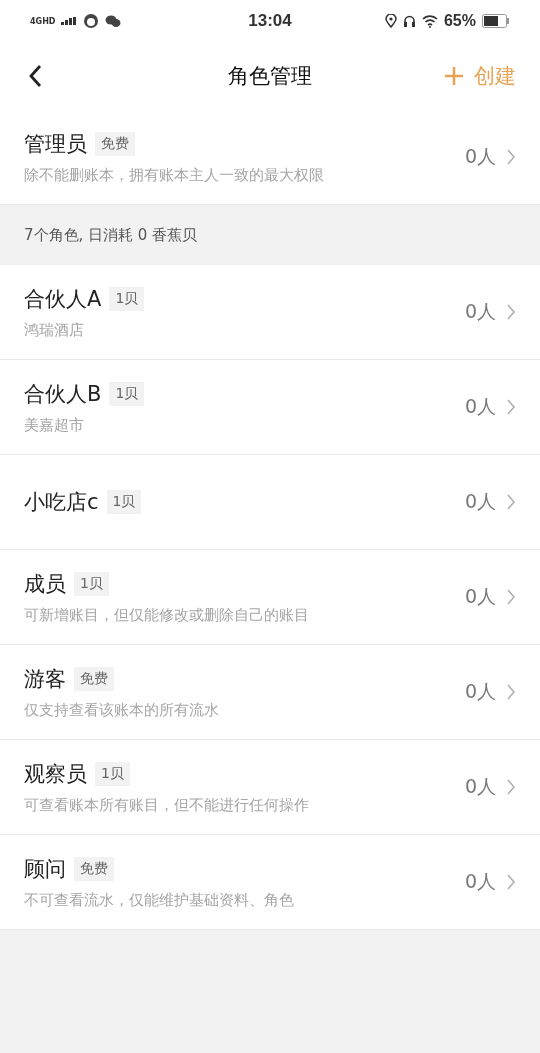  Describe the element at coordinates (270, 407) in the screenshot. I see `role-row: 合伙人B 1贝 美嘉超市 0人` at that location.